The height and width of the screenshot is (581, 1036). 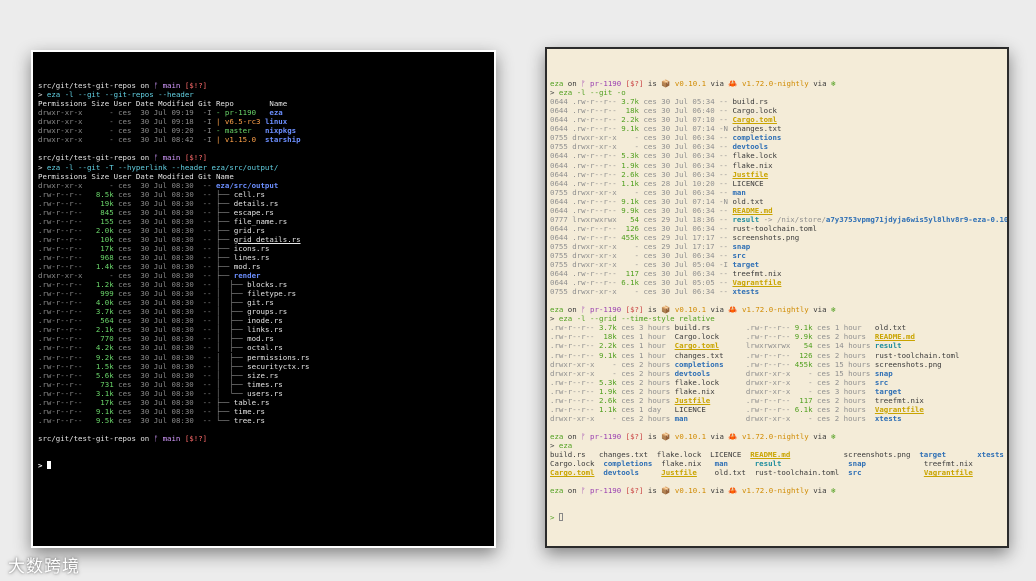 What do you see at coordinates (890, 328) in the screenshot?
I see `terminal-text-segment: old.txt` at bounding box center [890, 328].